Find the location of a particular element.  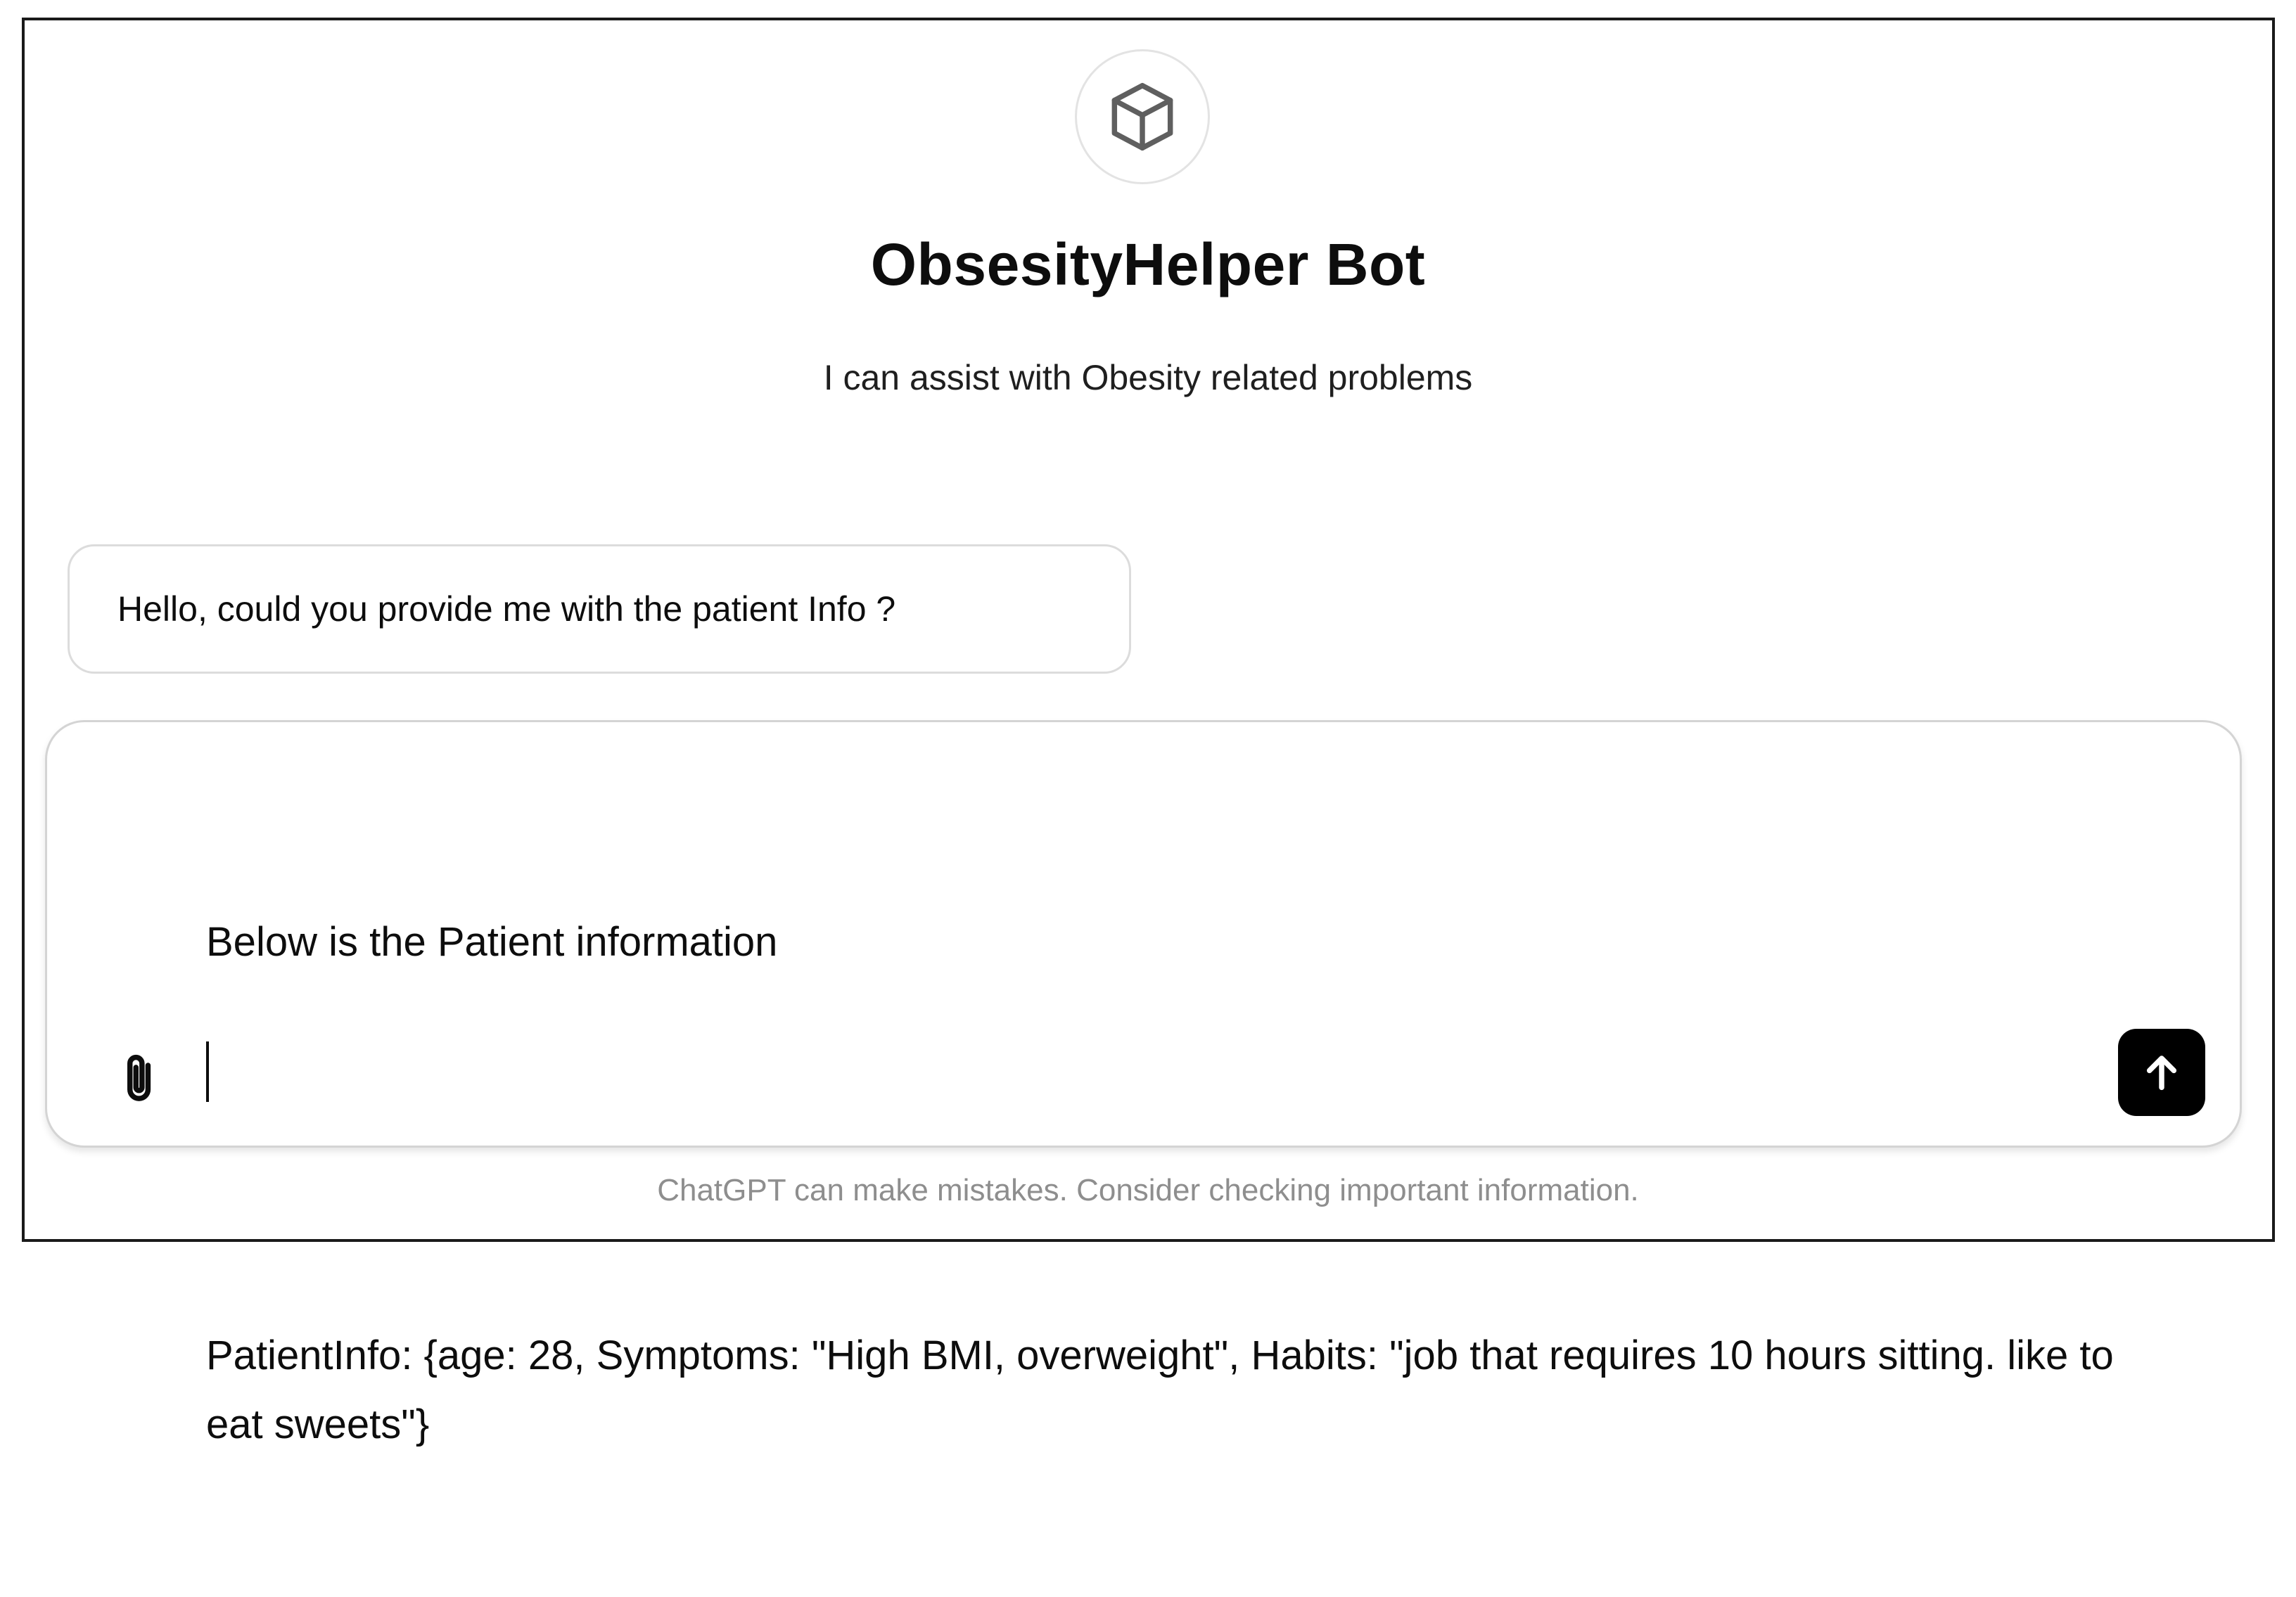

send-button is located at coordinates (2162, 1072).